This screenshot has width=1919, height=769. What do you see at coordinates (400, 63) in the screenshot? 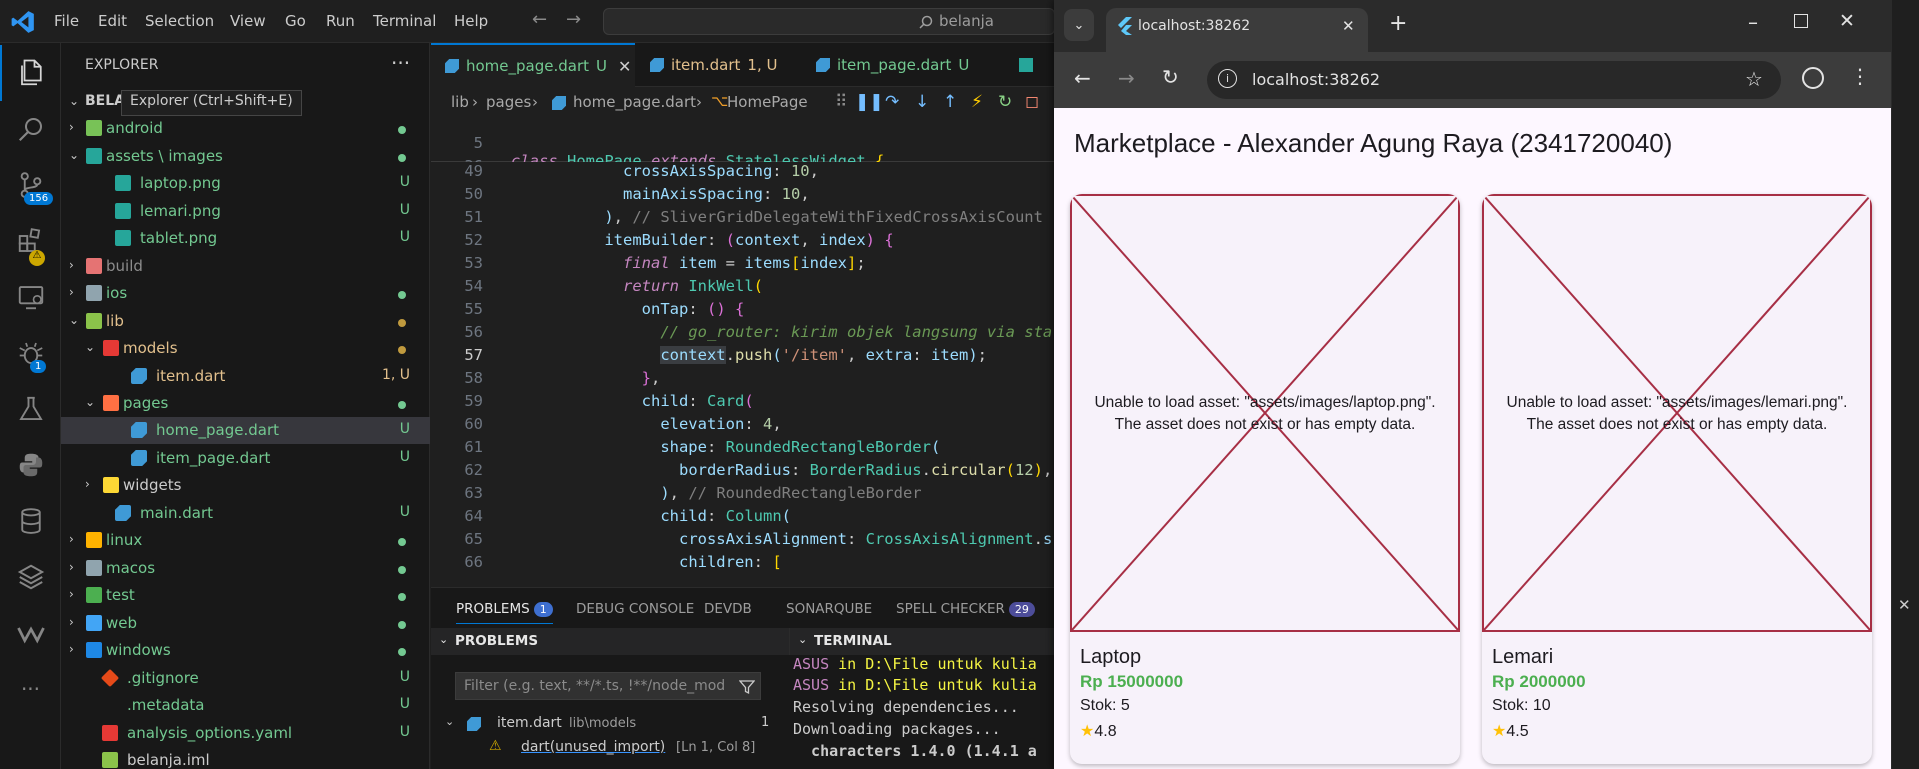
I see `more-actions-icon: ···` at bounding box center [400, 63].